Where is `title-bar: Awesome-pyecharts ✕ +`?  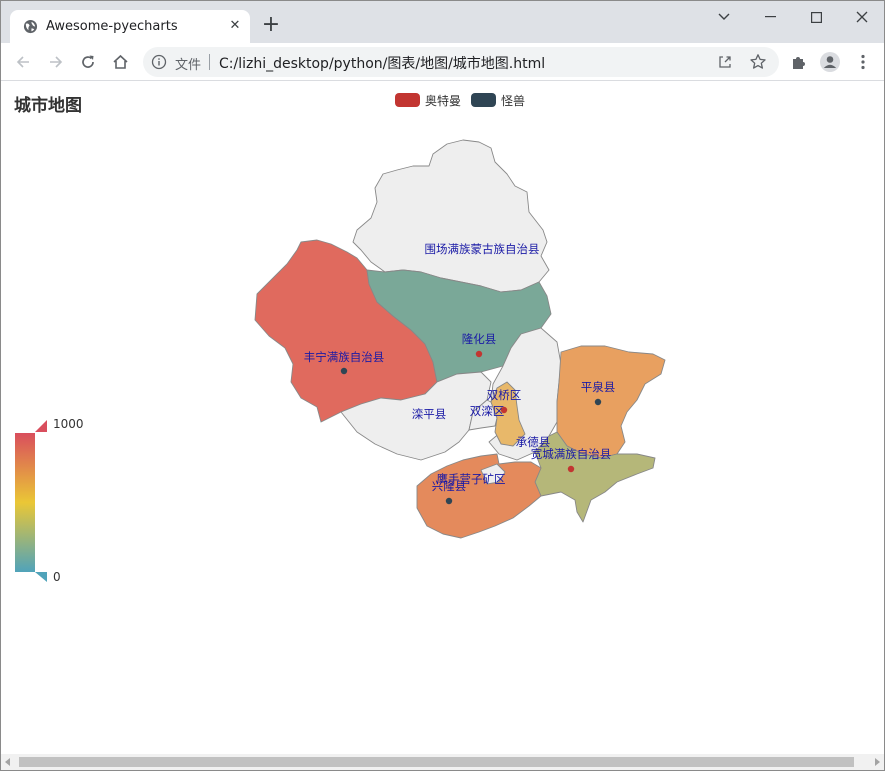
title-bar: Awesome-pyecharts ✕ + is located at coordinates (442, 22).